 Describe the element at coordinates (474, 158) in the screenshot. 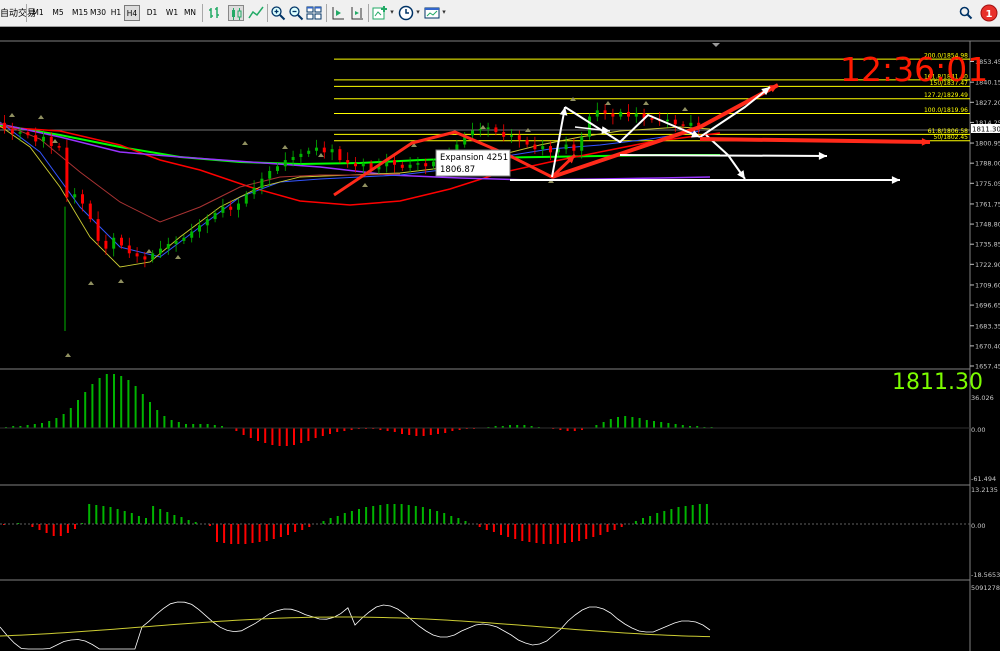

I see `tooltip-title: Expansion 4251` at that location.